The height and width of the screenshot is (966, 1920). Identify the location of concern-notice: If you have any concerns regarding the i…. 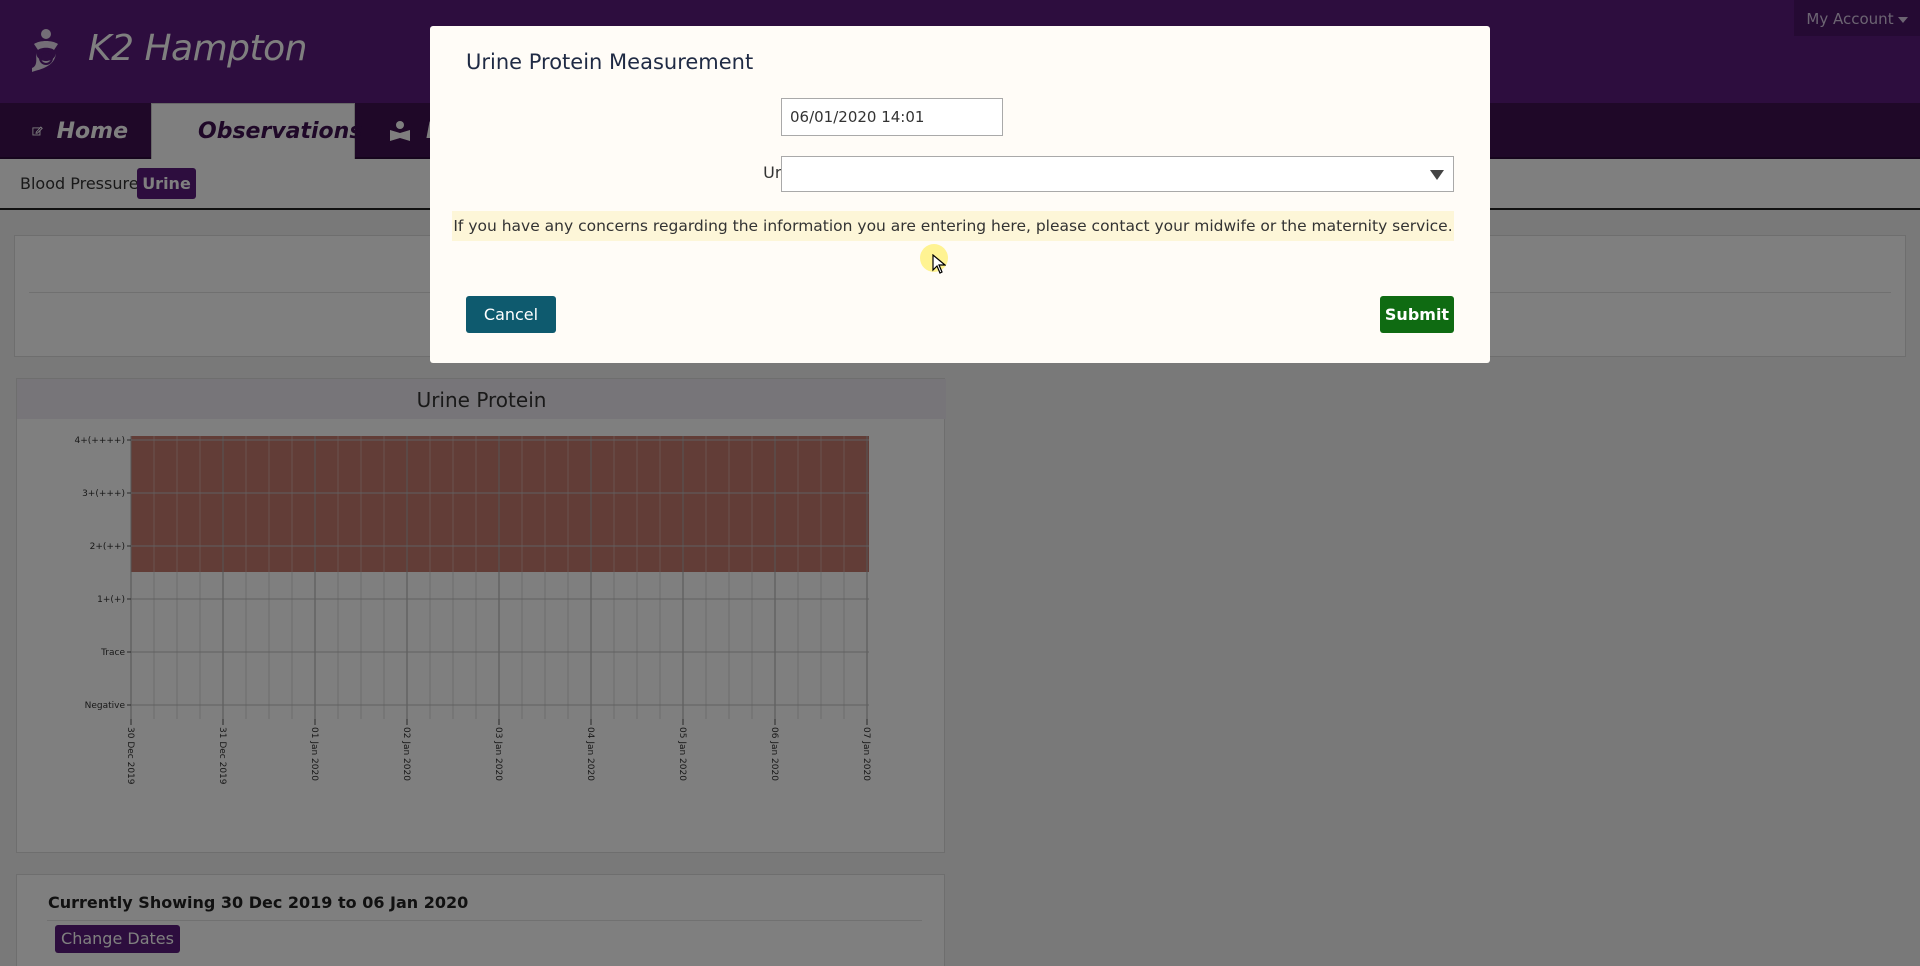
(953, 226).